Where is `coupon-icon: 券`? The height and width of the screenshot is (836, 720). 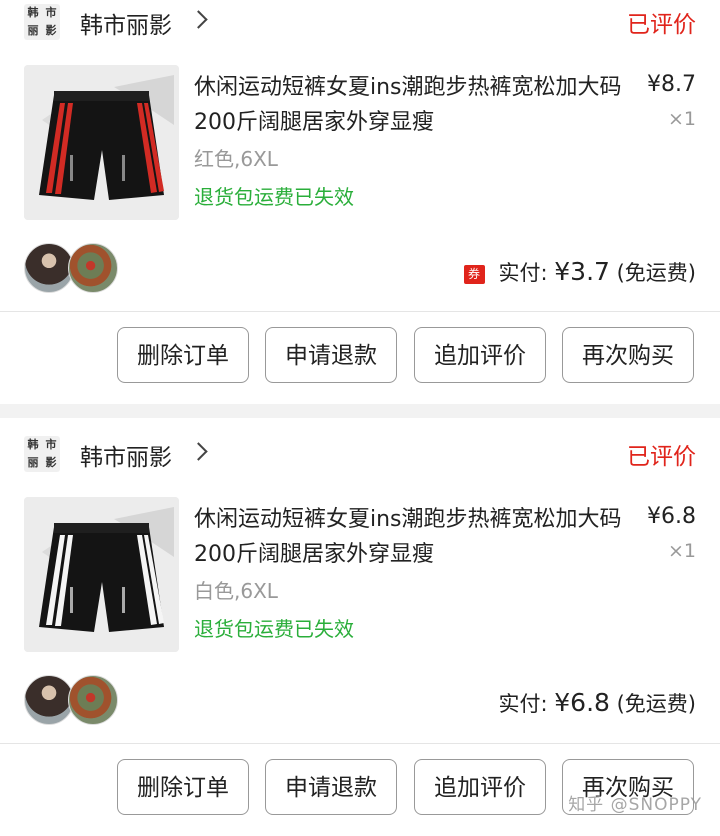 coupon-icon: 券 is located at coordinates (474, 274).